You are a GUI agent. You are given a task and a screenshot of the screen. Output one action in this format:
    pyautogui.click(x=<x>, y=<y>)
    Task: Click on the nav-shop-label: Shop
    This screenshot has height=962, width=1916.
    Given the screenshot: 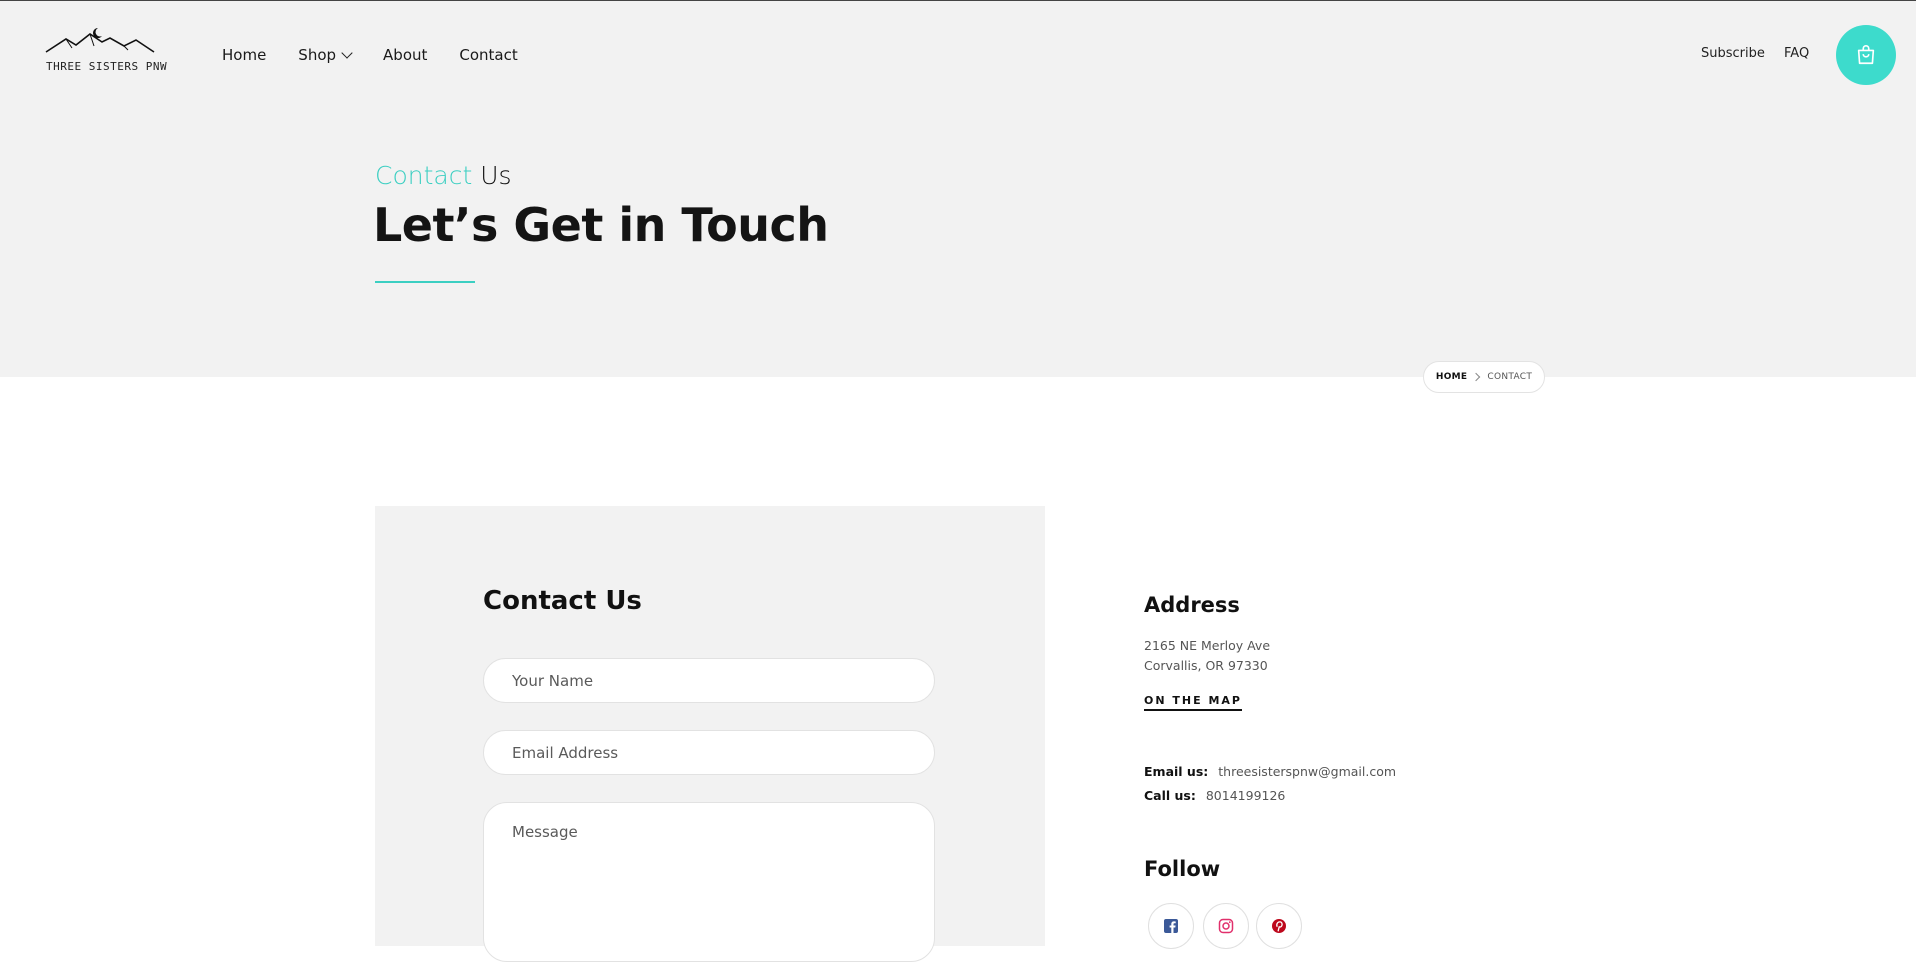 What is the action you would take?
    pyautogui.click(x=317, y=55)
    